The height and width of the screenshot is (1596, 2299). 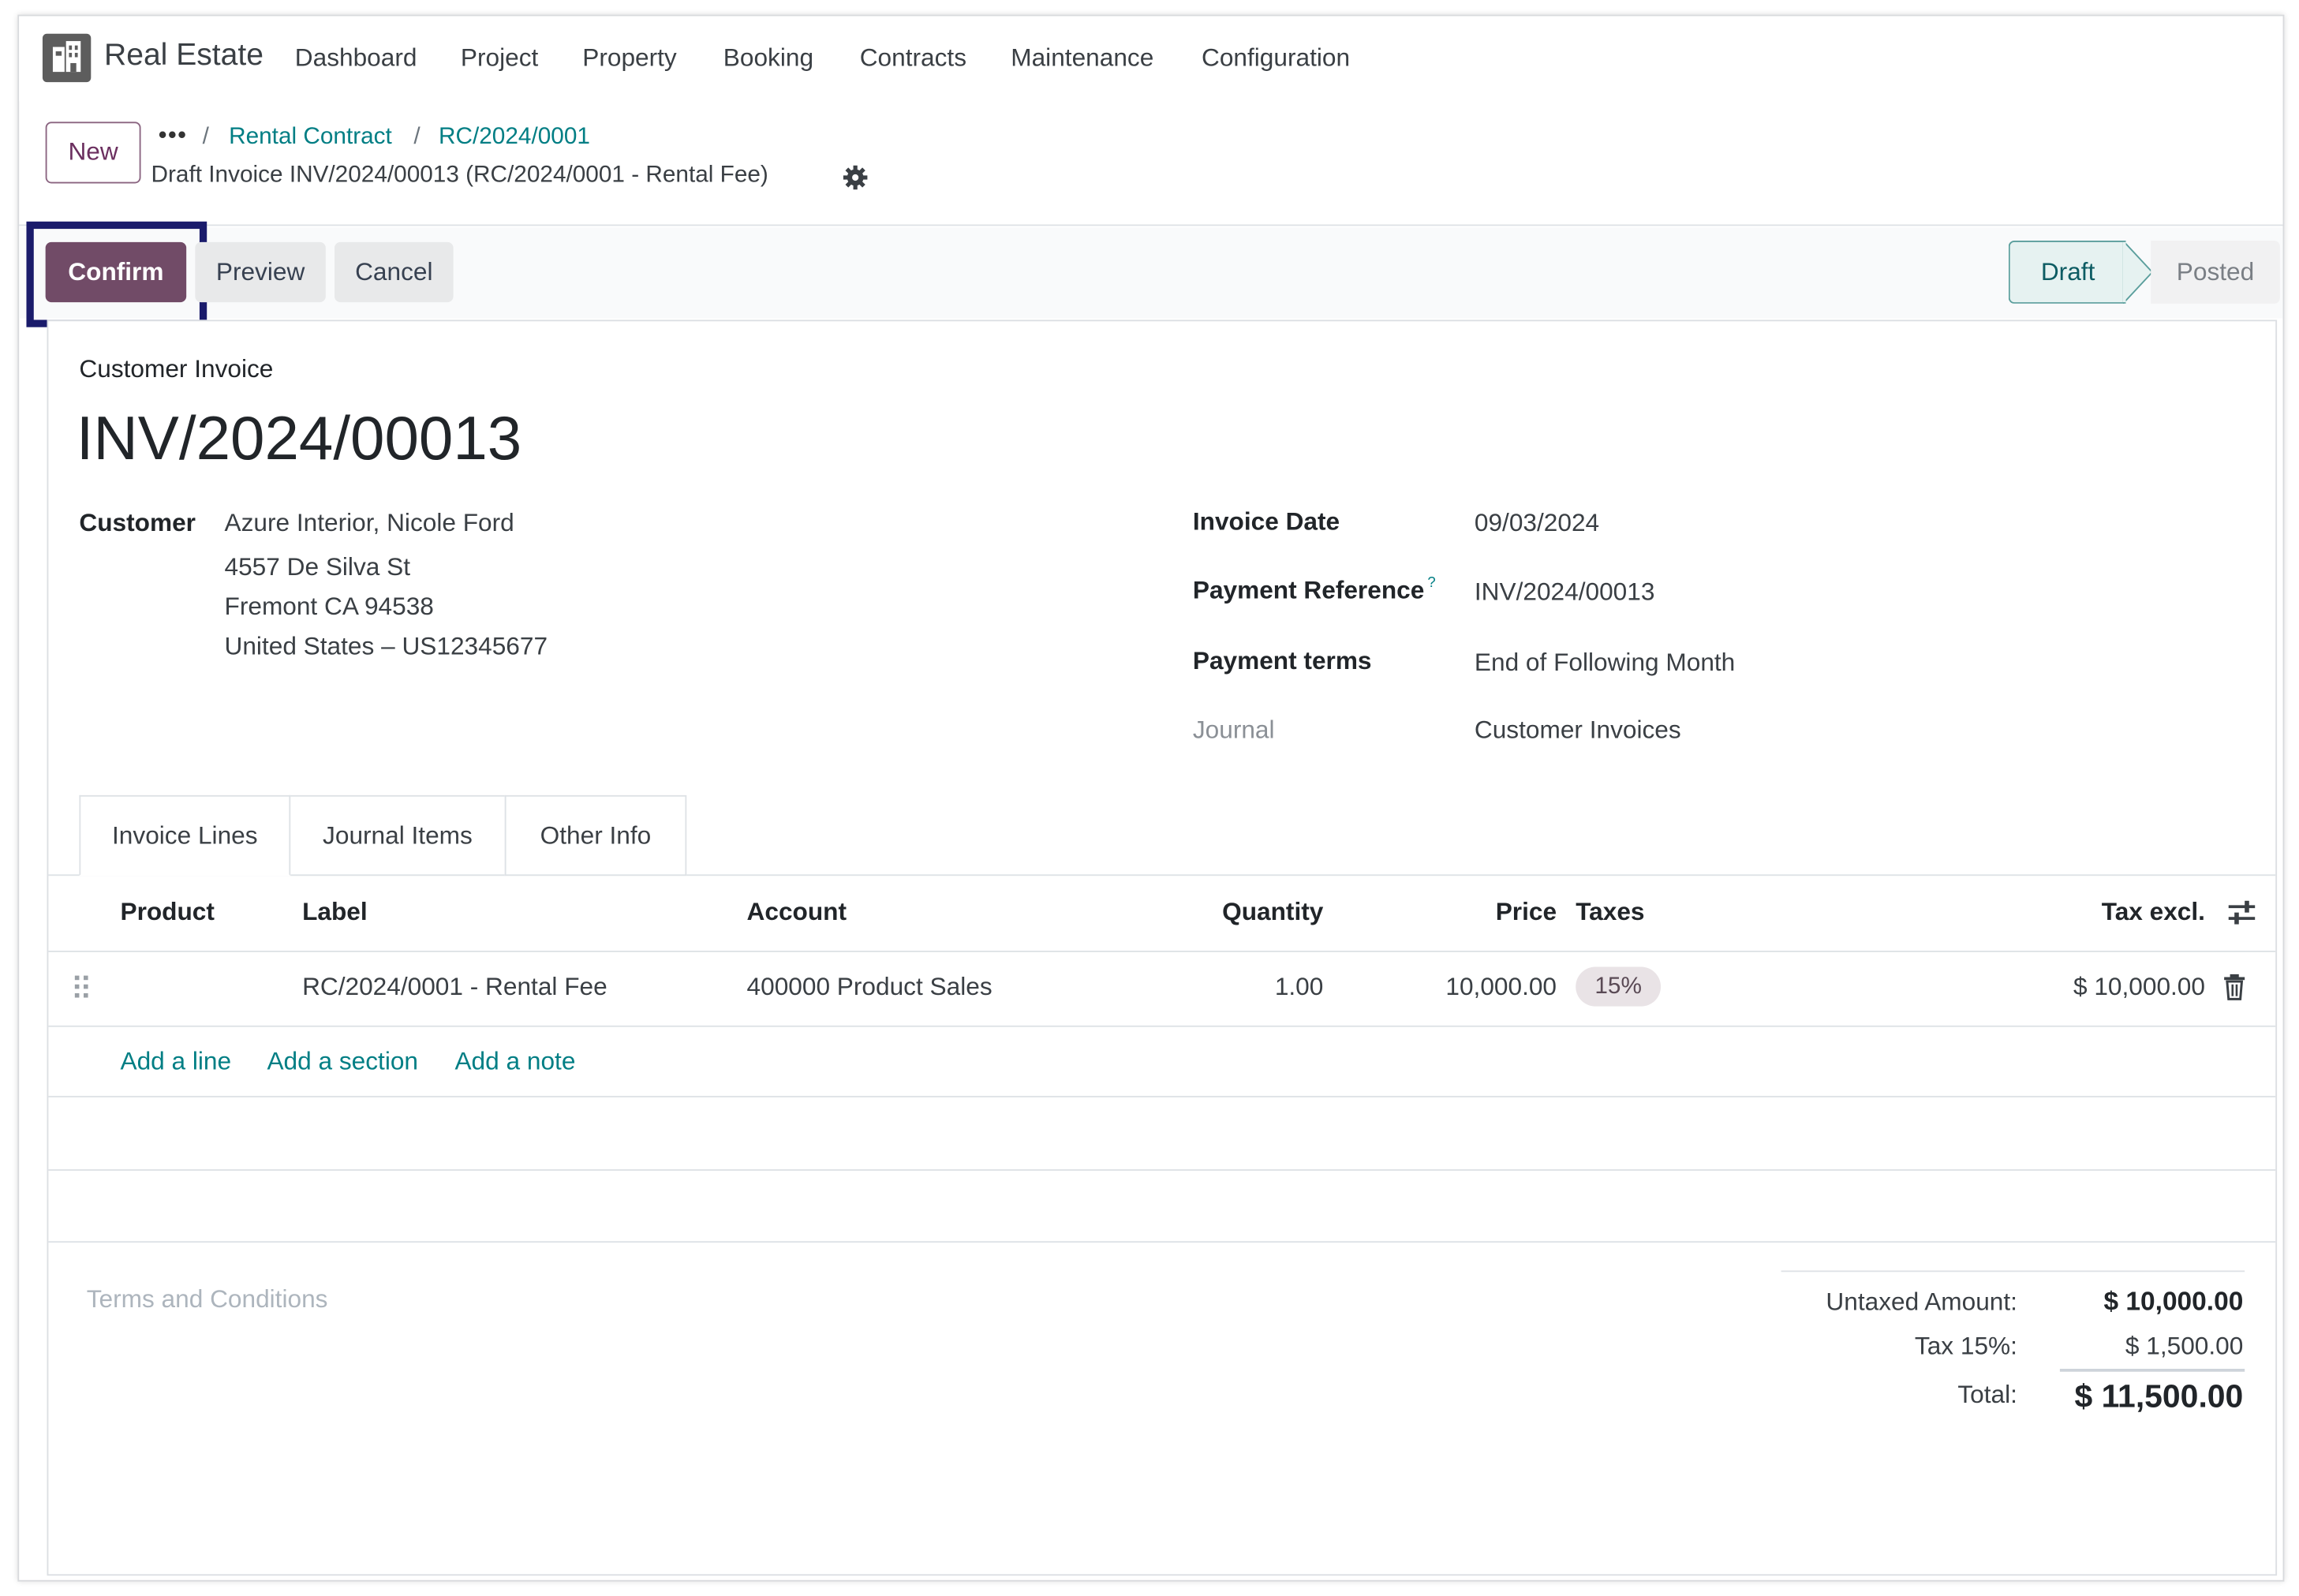 I want to click on column-header-account: Account, so click(x=797, y=913).